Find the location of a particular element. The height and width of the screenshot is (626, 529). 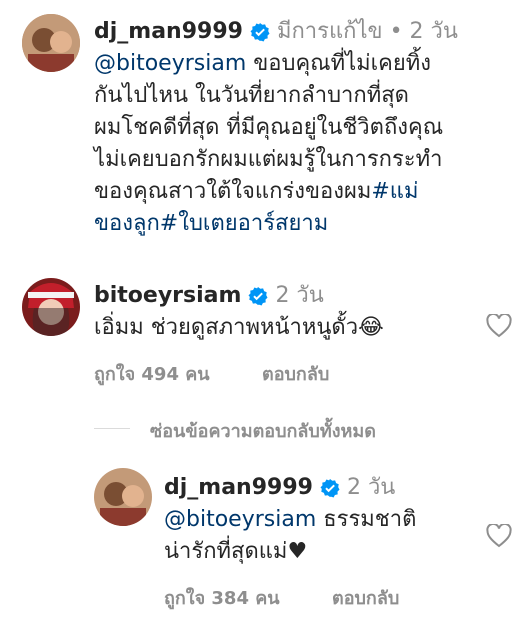

comment-text-line: ของลูก#ใบเตยอาร์สยาม is located at coordinates (211, 224).